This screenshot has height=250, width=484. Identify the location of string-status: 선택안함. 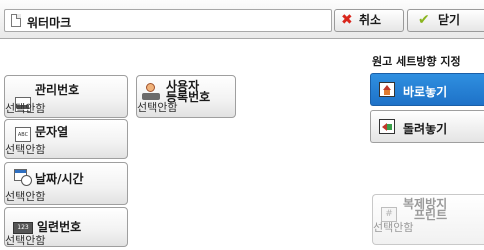
(25, 149).